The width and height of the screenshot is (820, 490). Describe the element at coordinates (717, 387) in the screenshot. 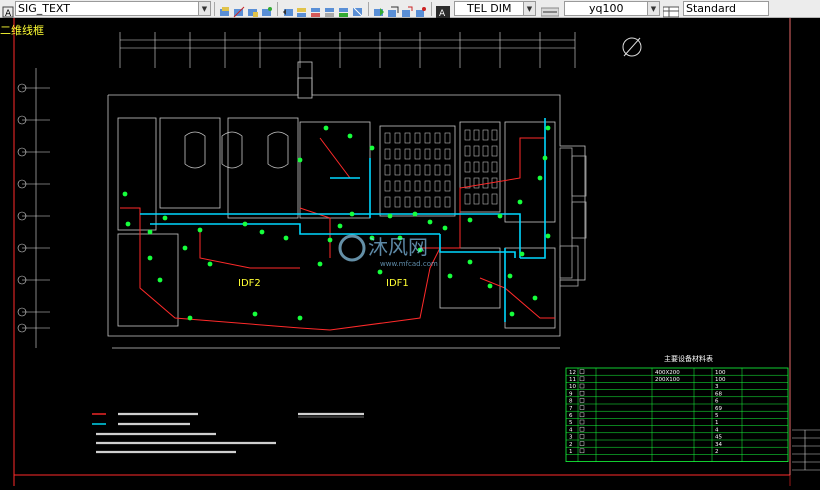

I see `table-row-qty: 3` at that location.